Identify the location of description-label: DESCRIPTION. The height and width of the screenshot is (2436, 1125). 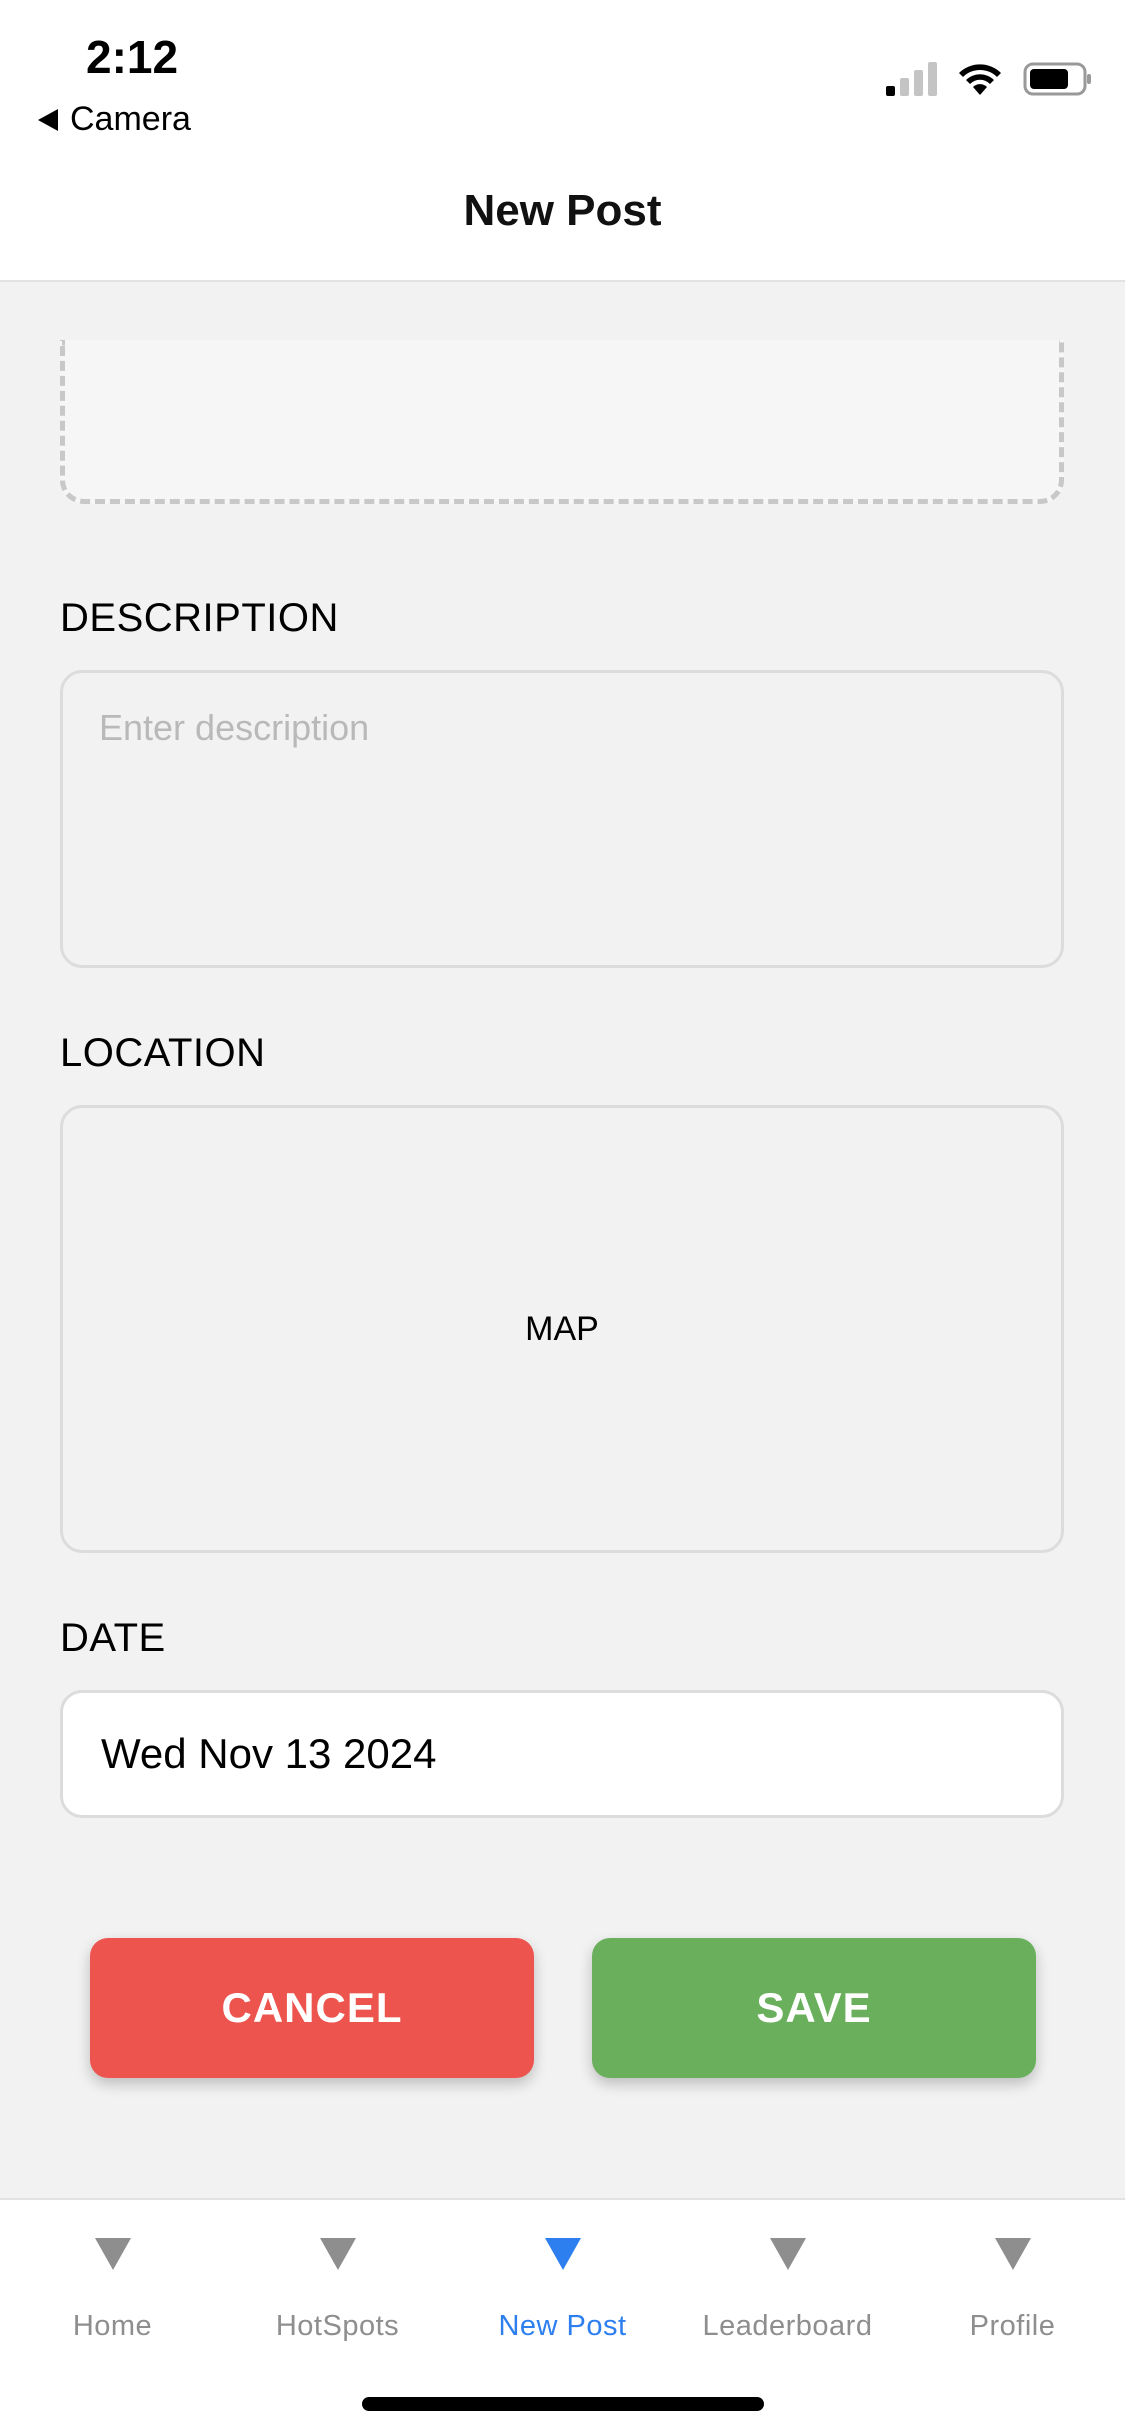
(199, 618).